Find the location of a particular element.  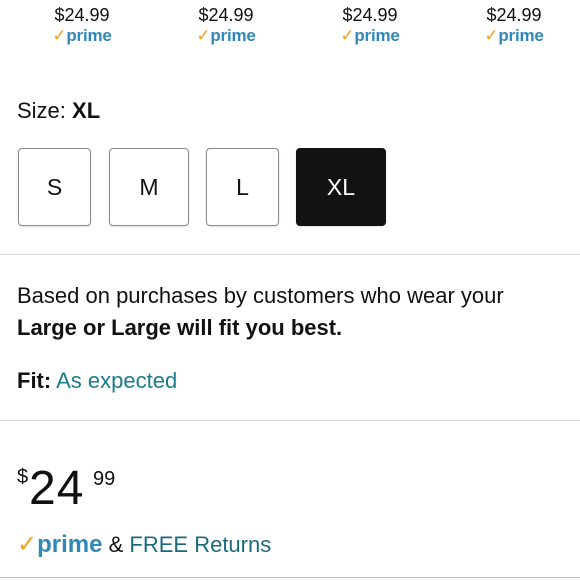

fit-value-link: As expected is located at coordinates (116, 380).